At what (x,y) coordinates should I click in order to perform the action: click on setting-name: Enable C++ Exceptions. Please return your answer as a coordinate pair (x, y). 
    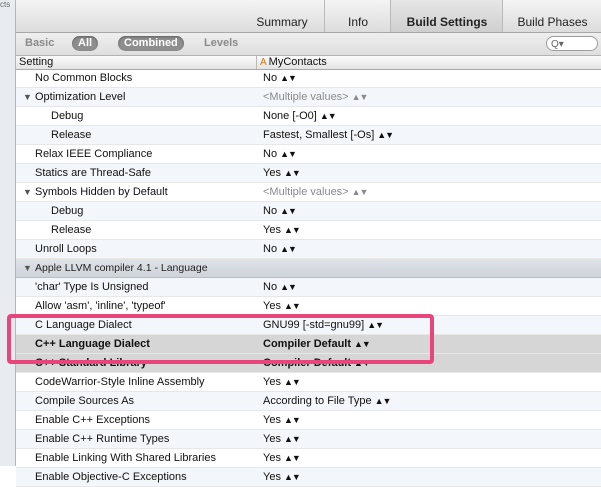
    Looking at the image, I should click on (92, 420).